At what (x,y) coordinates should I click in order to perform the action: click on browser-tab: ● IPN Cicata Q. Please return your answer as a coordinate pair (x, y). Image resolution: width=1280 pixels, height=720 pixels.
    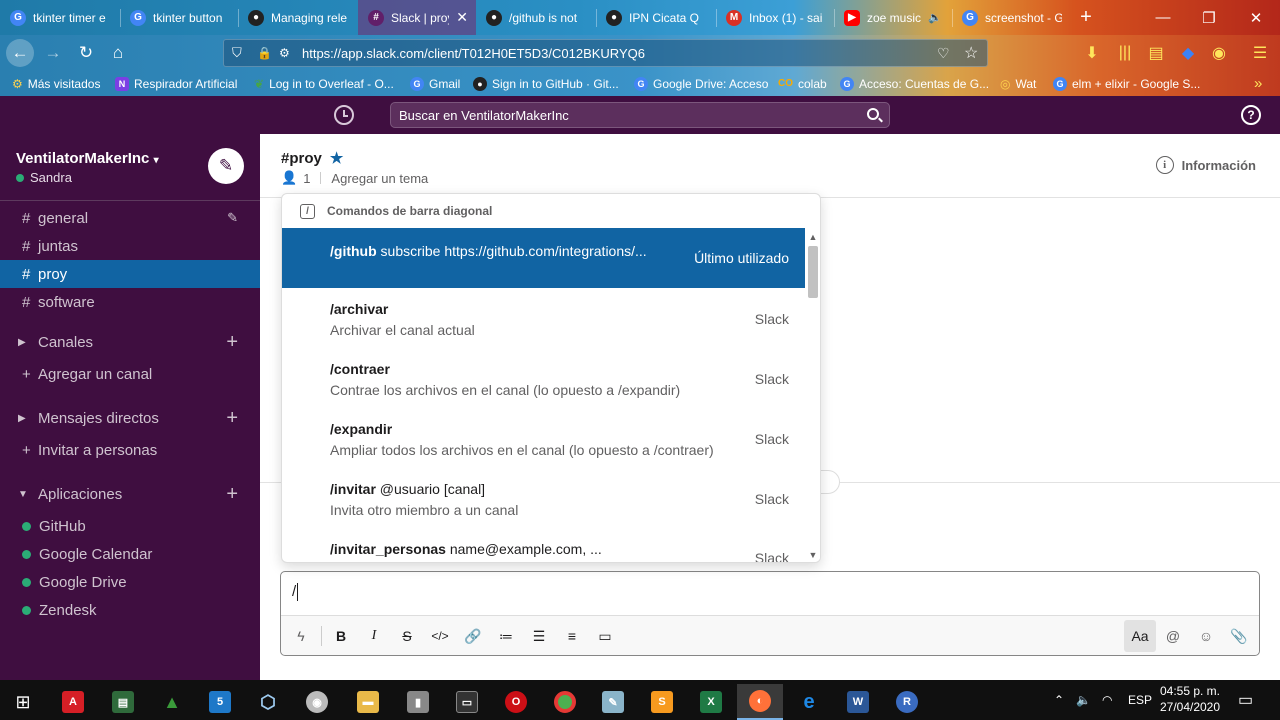
    Looking at the image, I should click on (656, 17).